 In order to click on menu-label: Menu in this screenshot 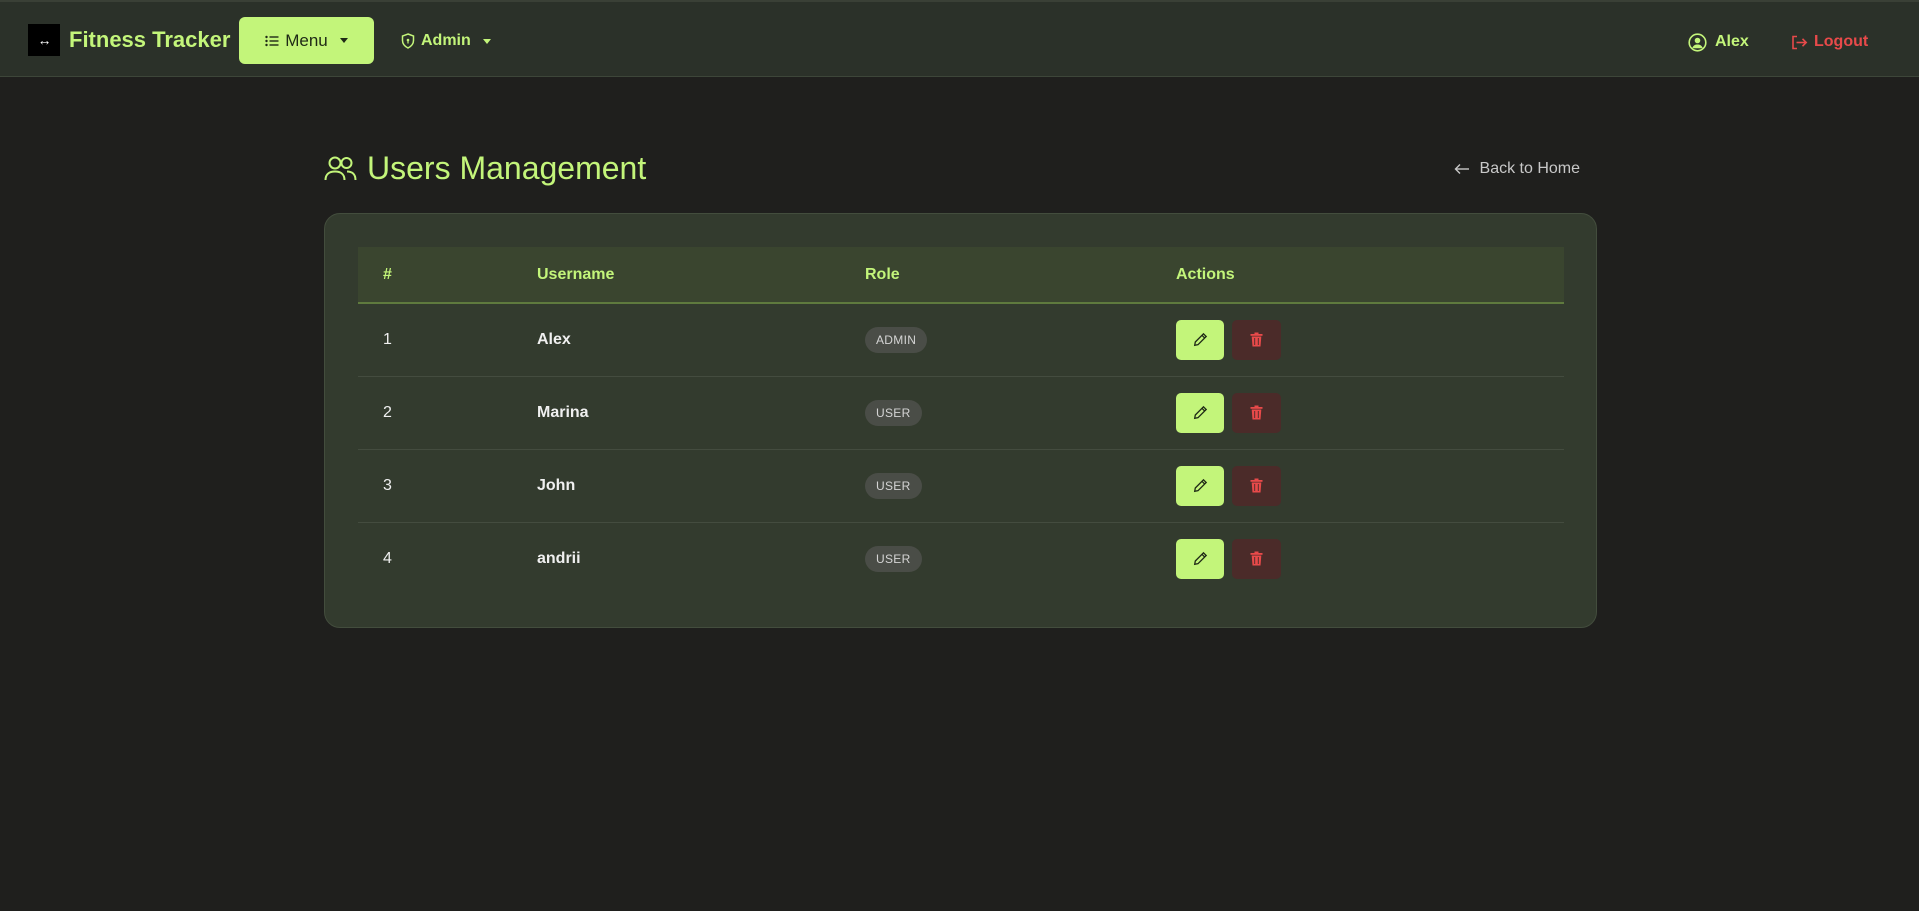, I will do `click(306, 40)`.